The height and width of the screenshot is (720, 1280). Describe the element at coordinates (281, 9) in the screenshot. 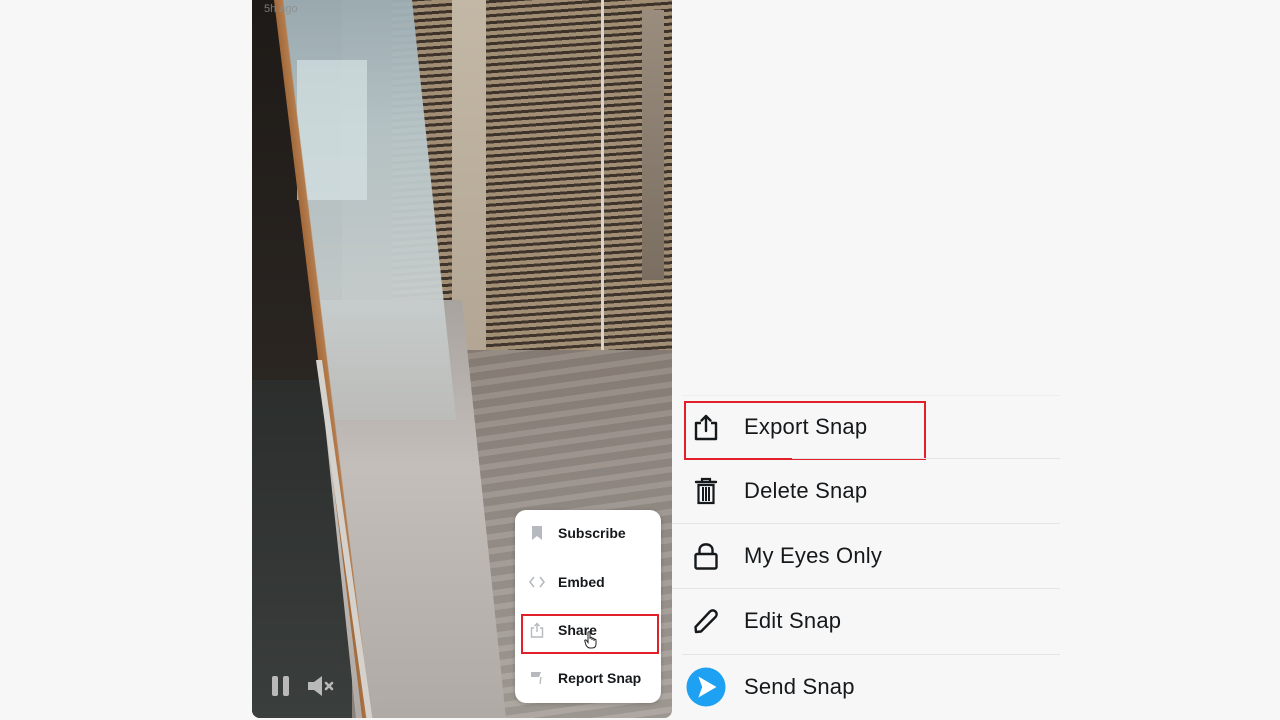

I see `snap-timestamp: 5h ago` at that location.